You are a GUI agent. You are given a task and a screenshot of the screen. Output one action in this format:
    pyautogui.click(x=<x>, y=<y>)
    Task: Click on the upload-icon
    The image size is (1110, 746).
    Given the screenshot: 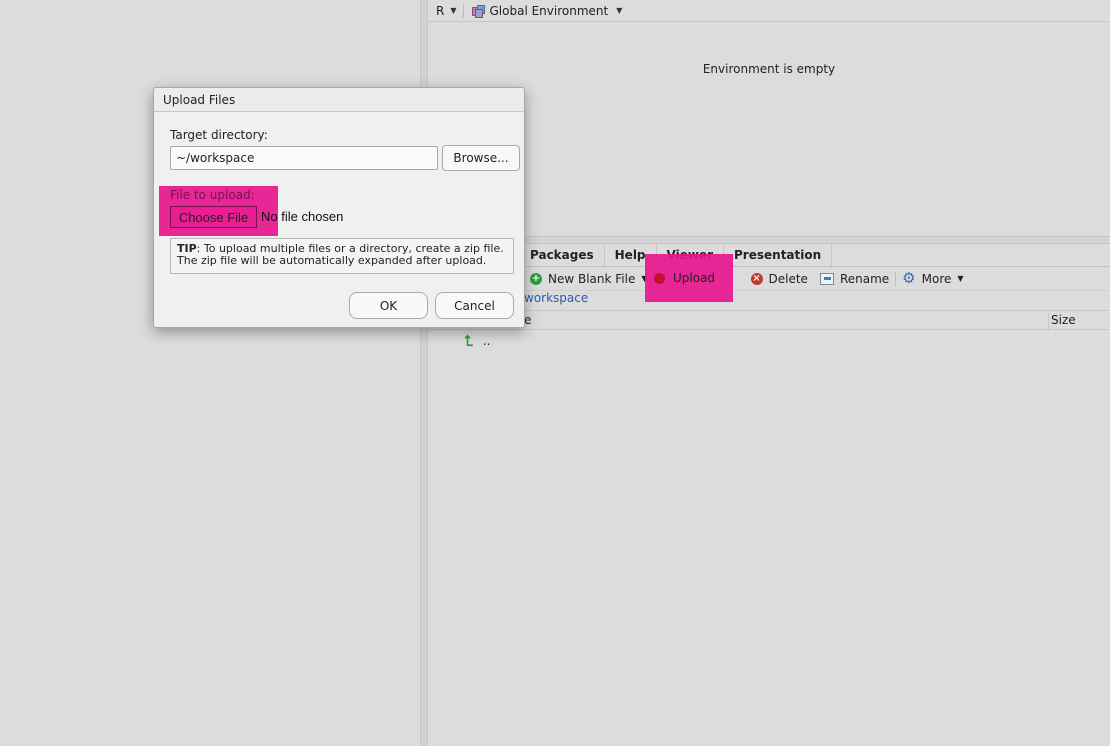 What is the action you would take?
    pyautogui.click(x=659, y=278)
    